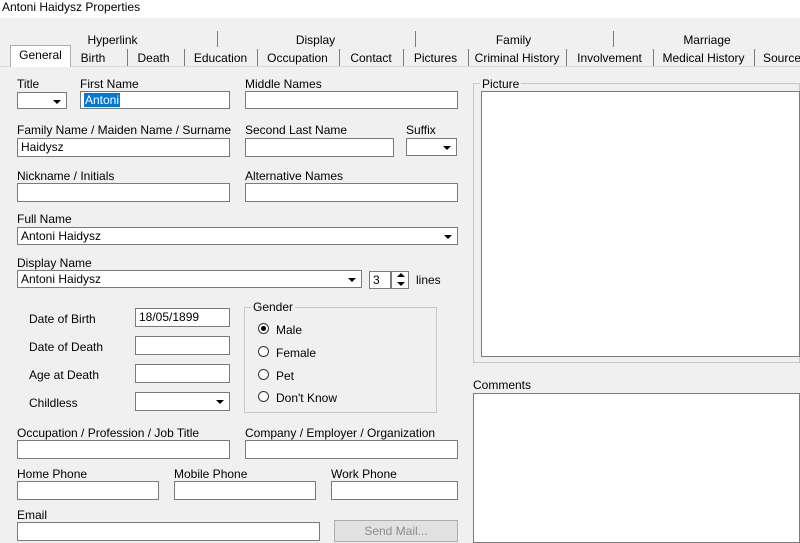 This screenshot has height=543, width=800. I want to click on spin-up-icon, so click(400, 276).